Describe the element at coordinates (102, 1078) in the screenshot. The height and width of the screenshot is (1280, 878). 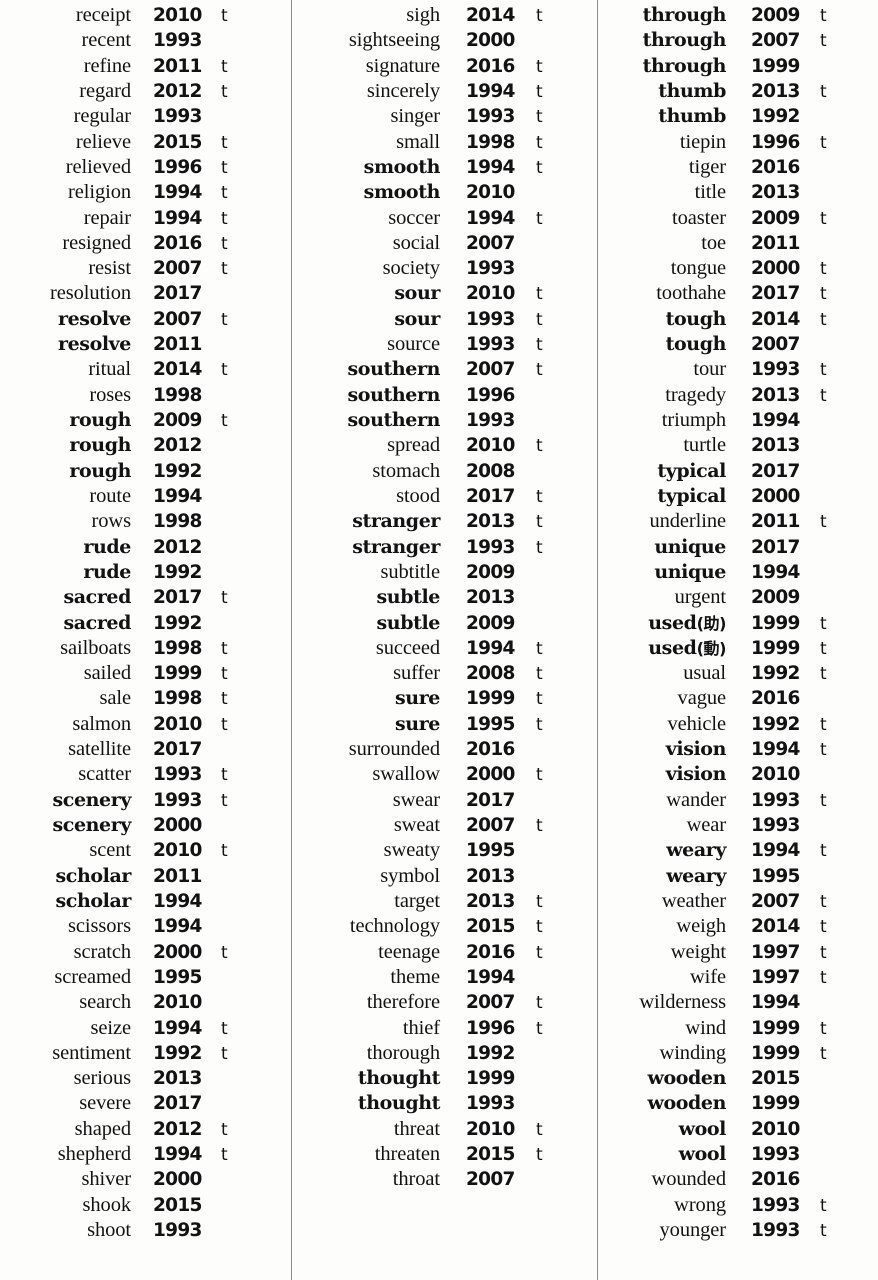
I see `entry-word: serious` at that location.